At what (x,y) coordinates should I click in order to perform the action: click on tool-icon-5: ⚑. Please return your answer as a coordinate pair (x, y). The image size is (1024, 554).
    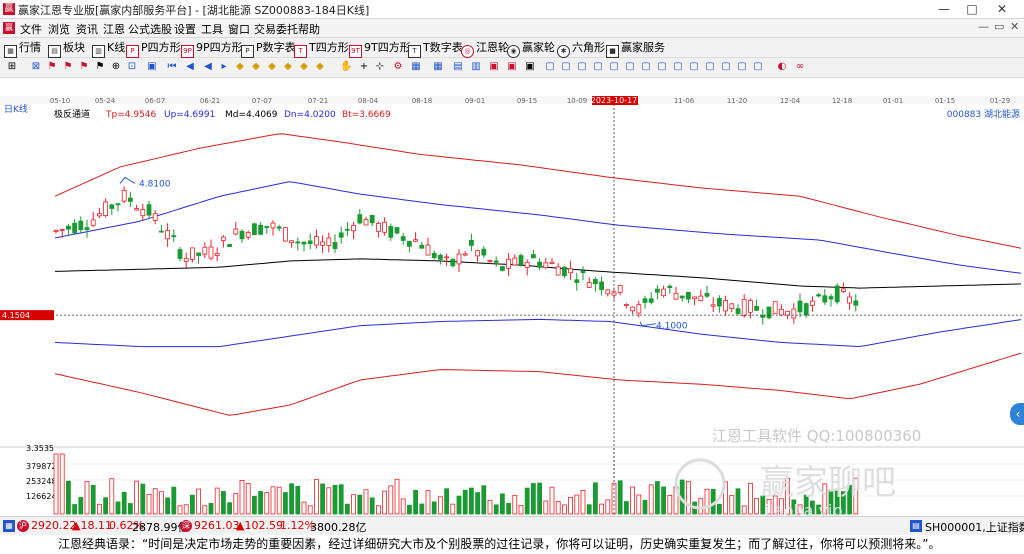
    Looking at the image, I should click on (100, 67).